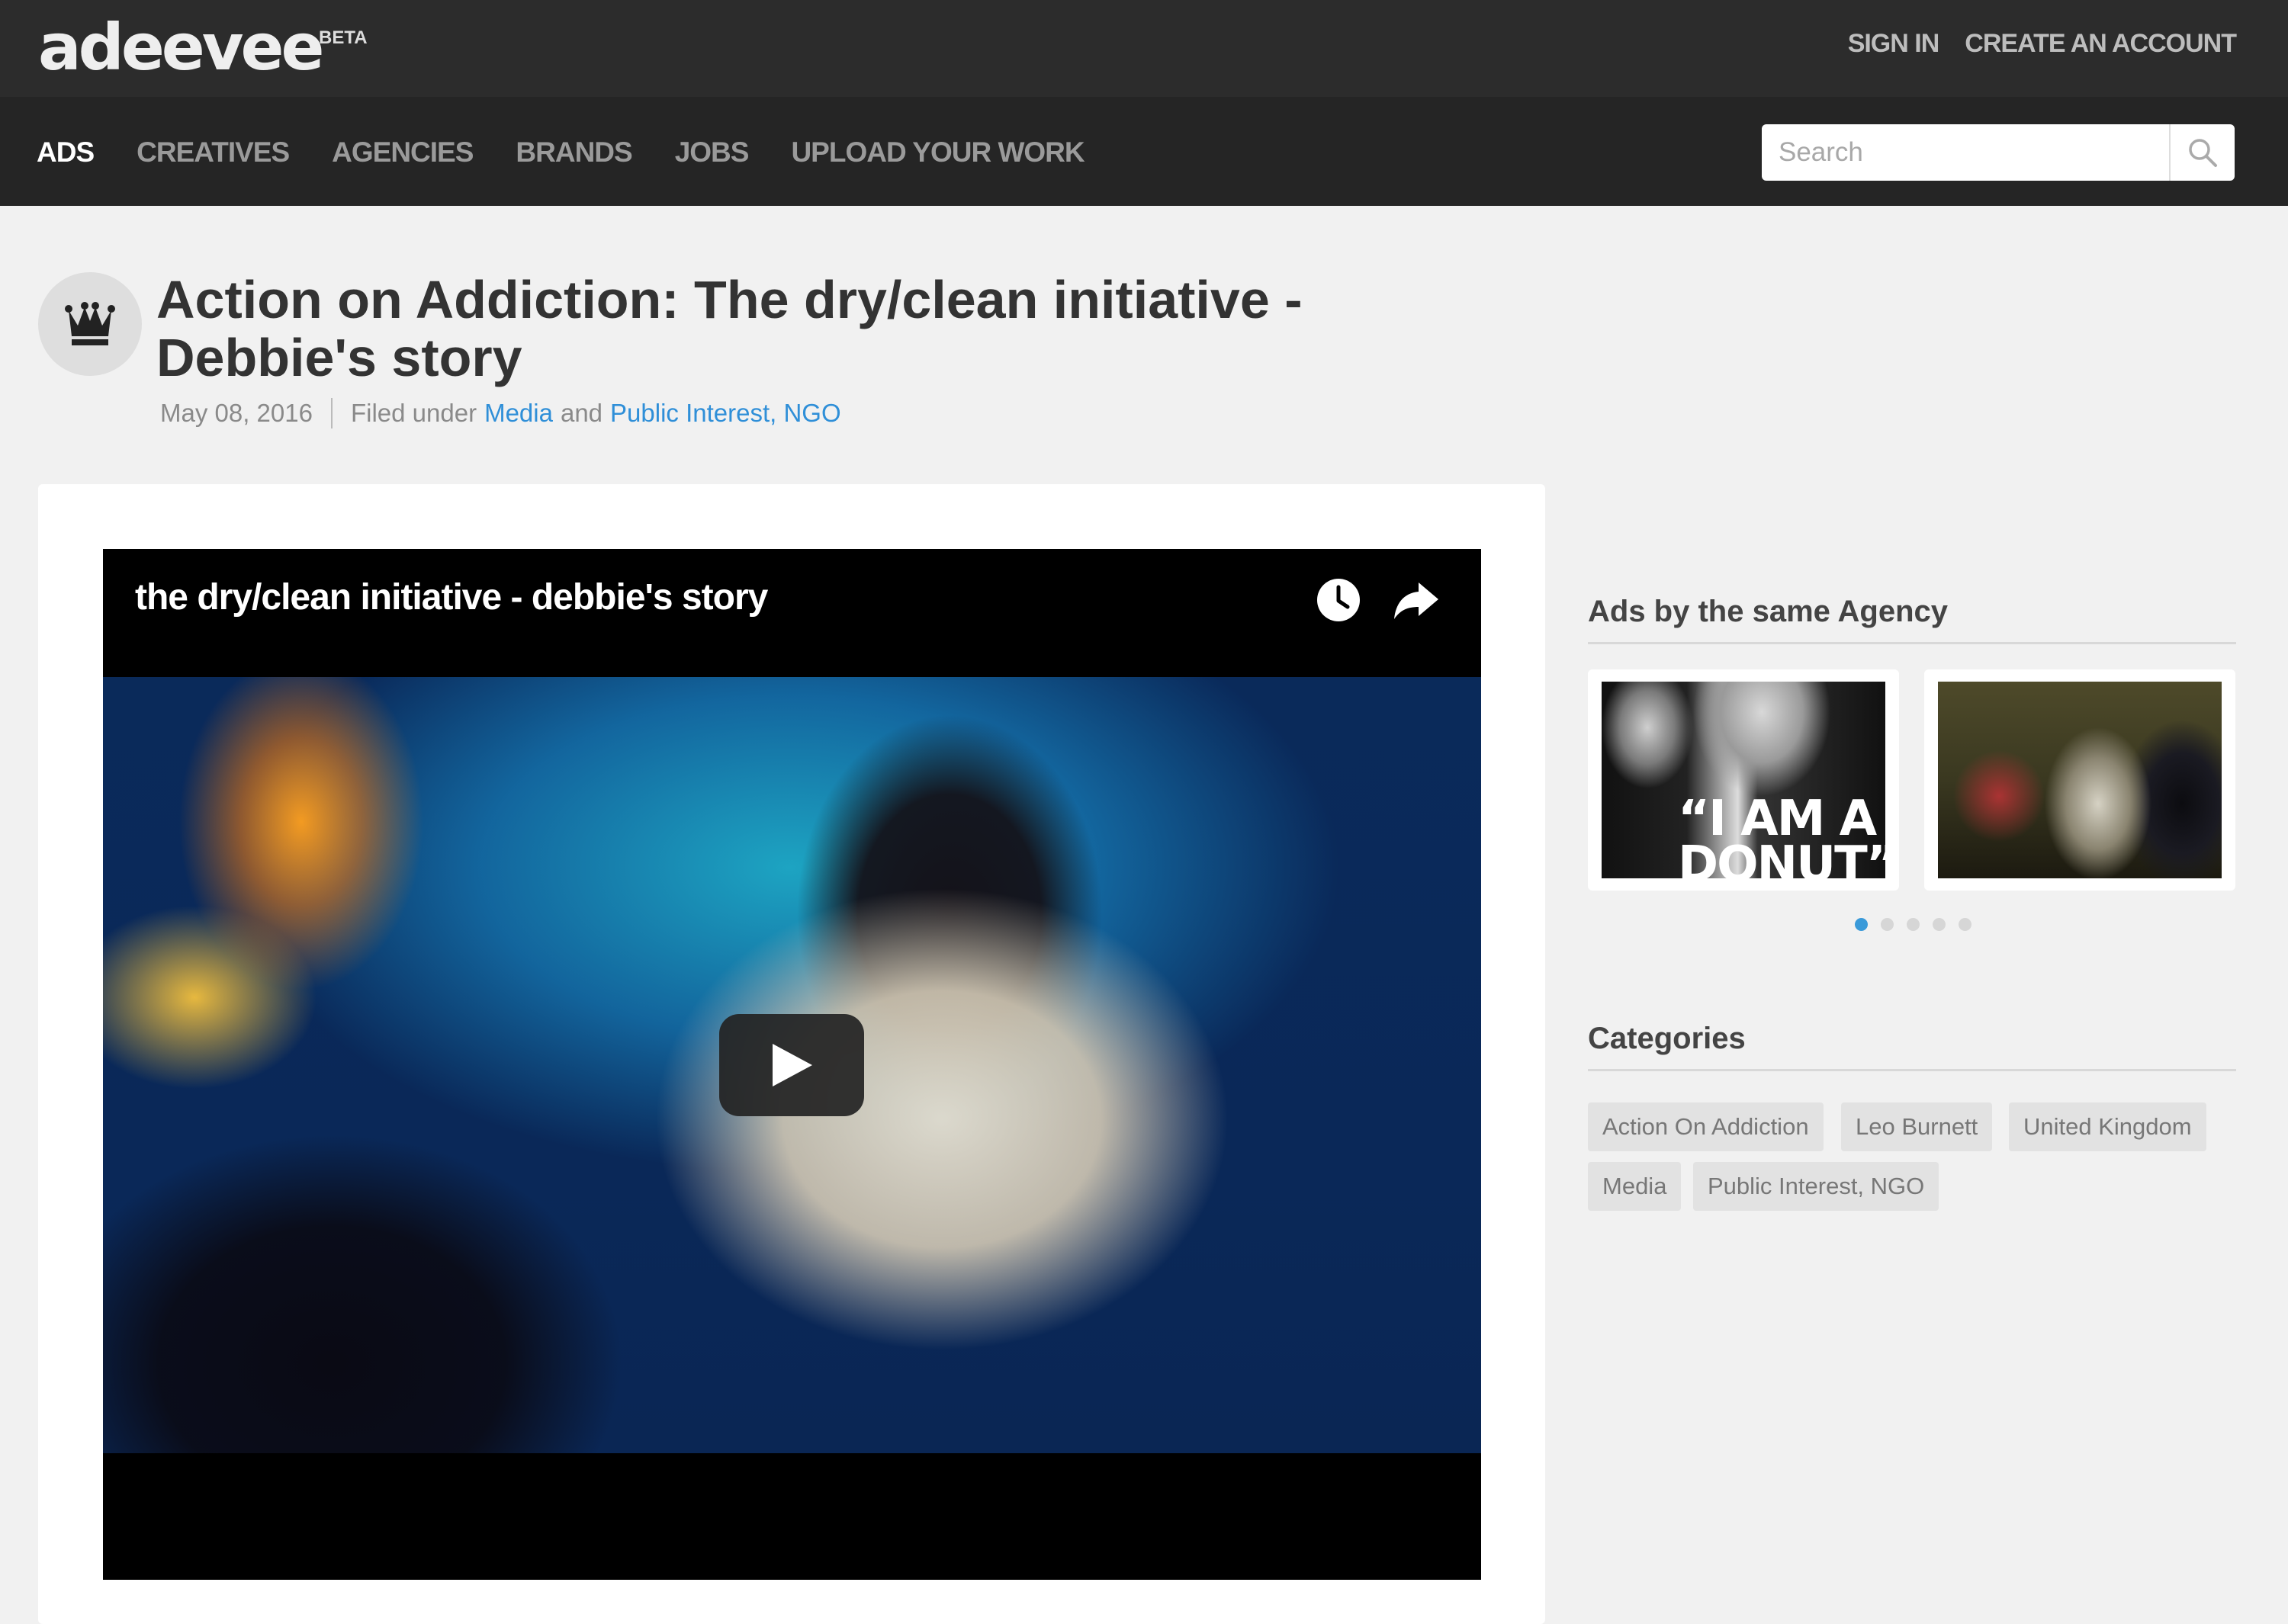 The image size is (2288, 1624). What do you see at coordinates (582, 413) in the screenshot?
I see `conjunction-label: and` at bounding box center [582, 413].